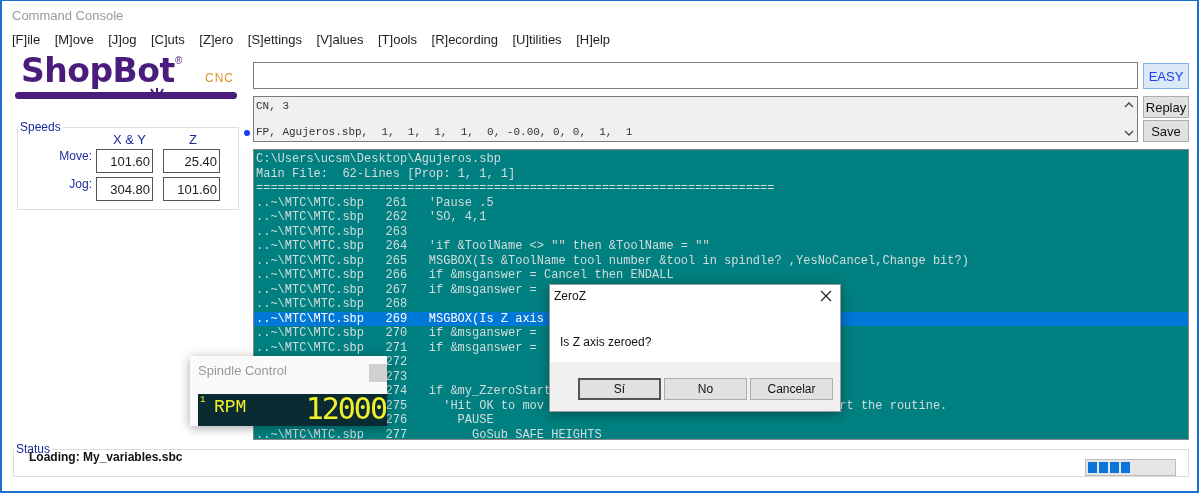 This screenshot has height=493, width=1199. What do you see at coordinates (893, 405) in the screenshot?
I see `console-code: rt the routine.` at bounding box center [893, 405].